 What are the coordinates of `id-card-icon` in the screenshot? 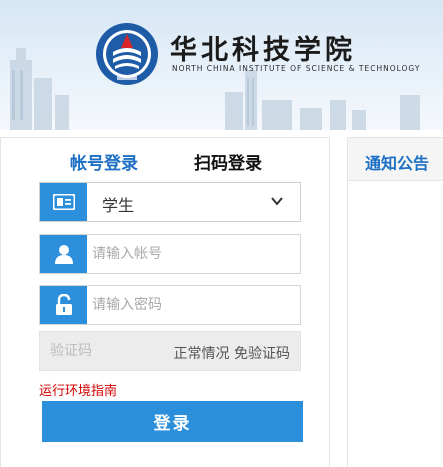 It's located at (63, 202).